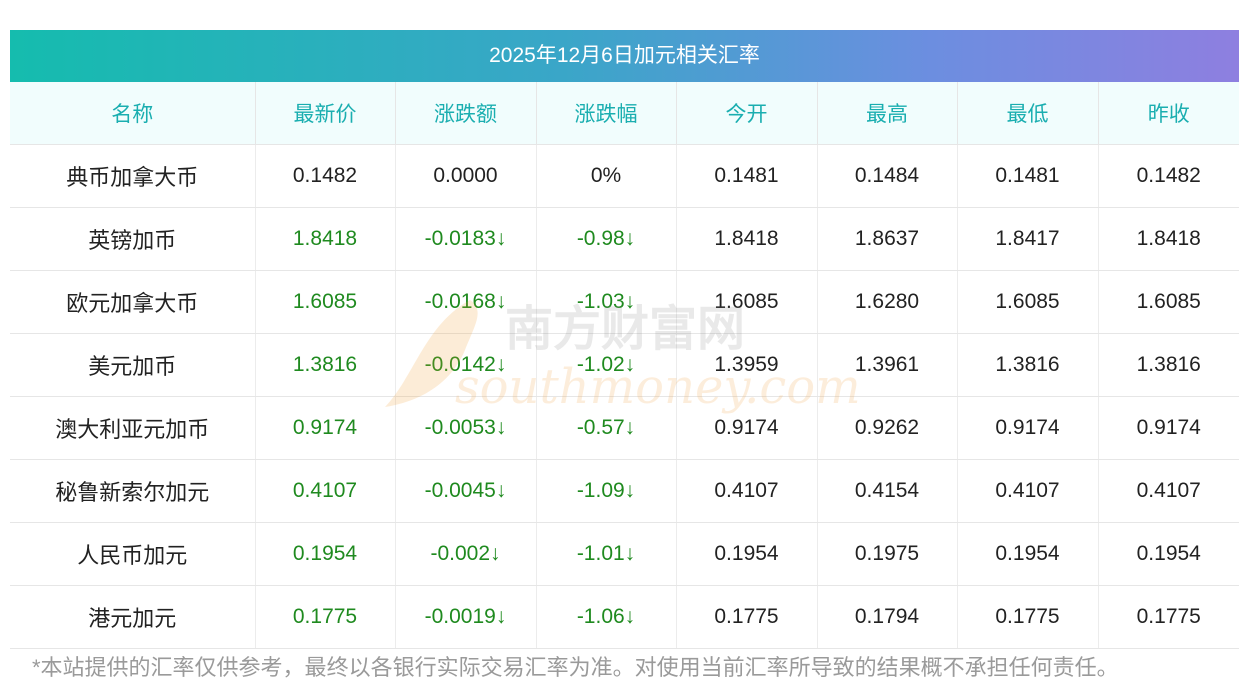 Image resolution: width=1250 pixels, height=697 pixels. I want to click on column-header-latest: 最新价, so click(324, 113).